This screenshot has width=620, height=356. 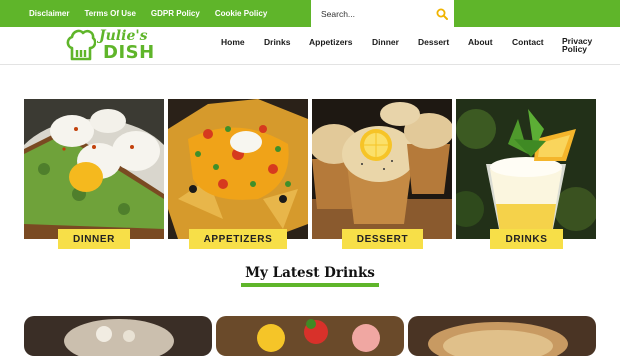 I want to click on category-tile-dessert, so click(x=382, y=169).